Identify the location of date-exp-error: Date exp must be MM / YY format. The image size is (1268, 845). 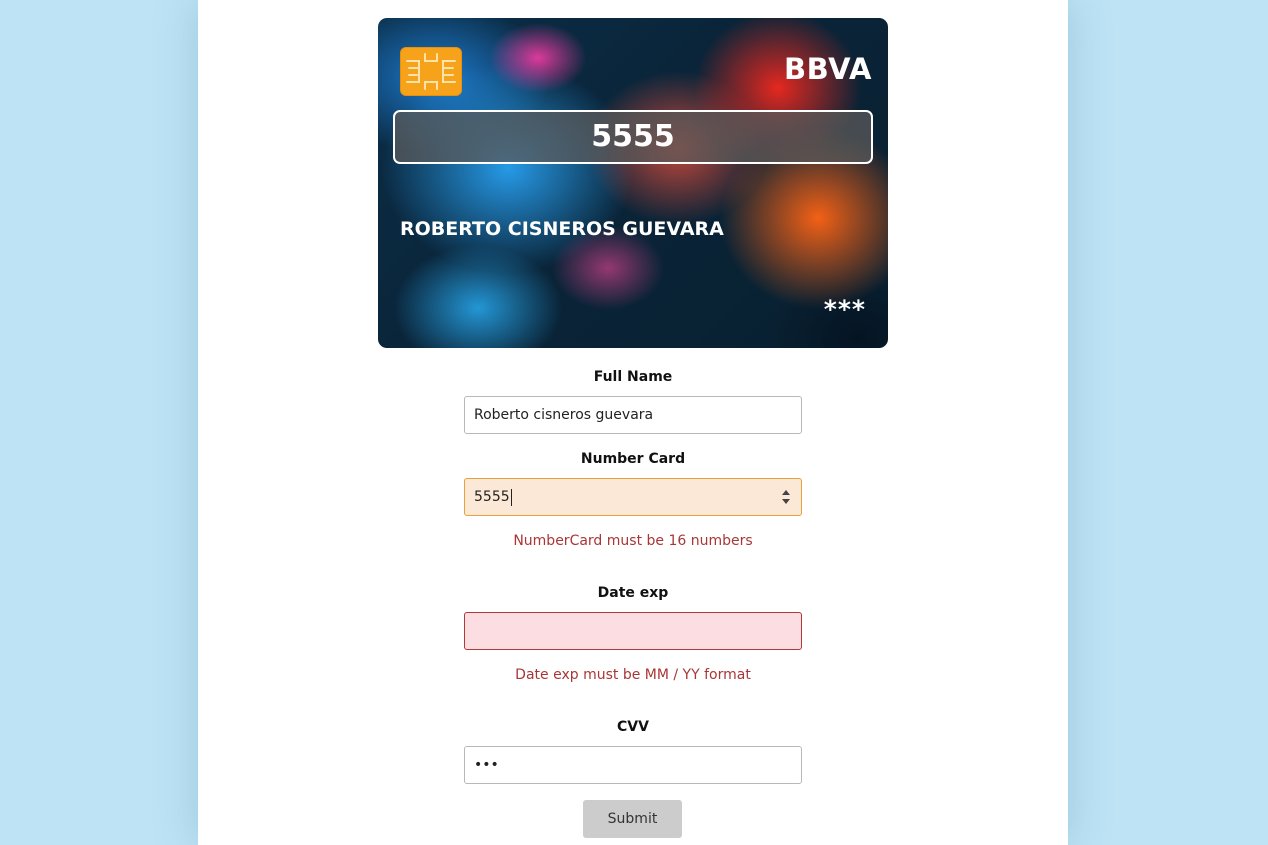
(633, 675).